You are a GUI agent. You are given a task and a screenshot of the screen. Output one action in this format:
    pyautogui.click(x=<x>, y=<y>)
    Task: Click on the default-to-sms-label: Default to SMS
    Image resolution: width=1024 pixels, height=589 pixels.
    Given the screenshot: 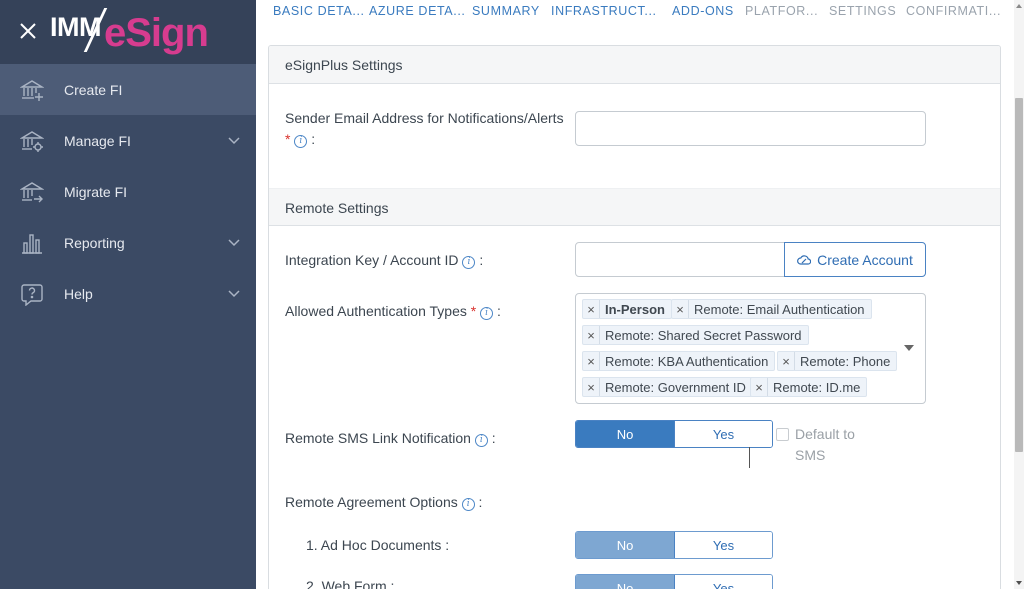 What is the action you would take?
    pyautogui.click(x=825, y=444)
    